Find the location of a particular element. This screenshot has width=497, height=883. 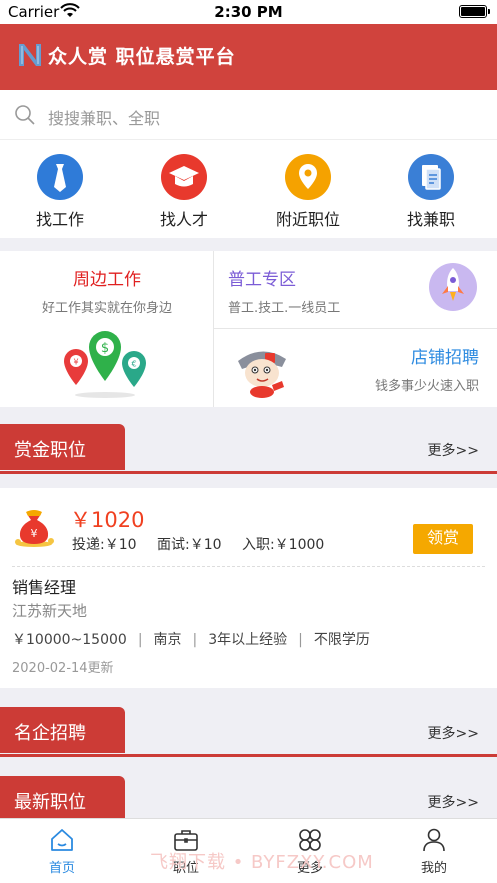

shop-recruit-subtitle: 钱多事少火速入职 is located at coordinates (426, 386).